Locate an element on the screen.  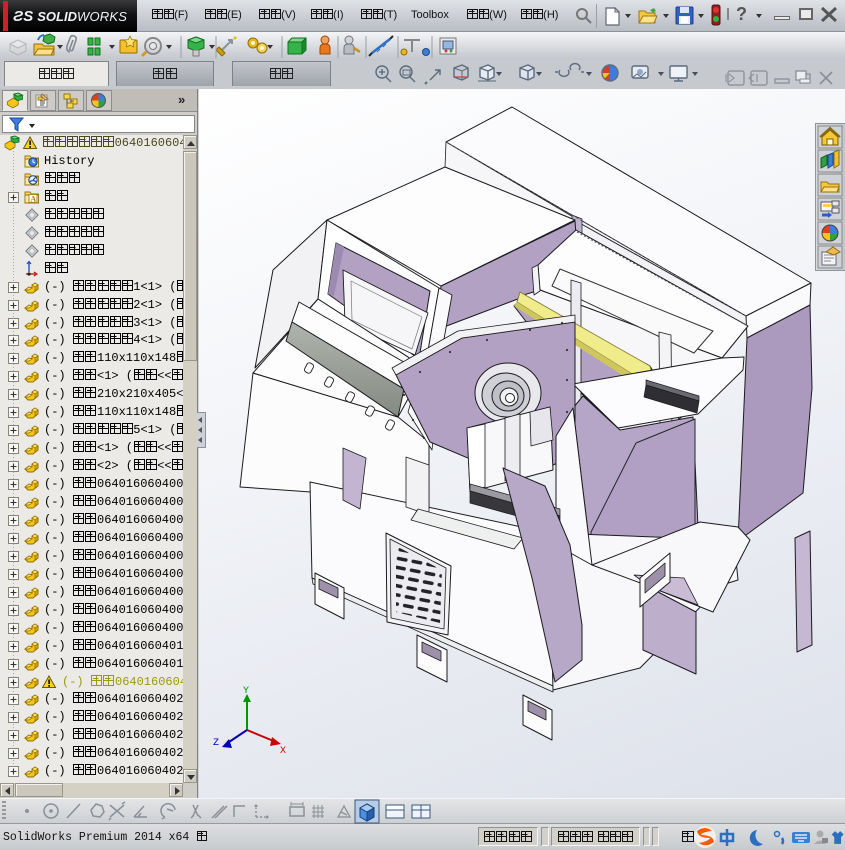
svg-text: X is located at coordinates (283, 751).